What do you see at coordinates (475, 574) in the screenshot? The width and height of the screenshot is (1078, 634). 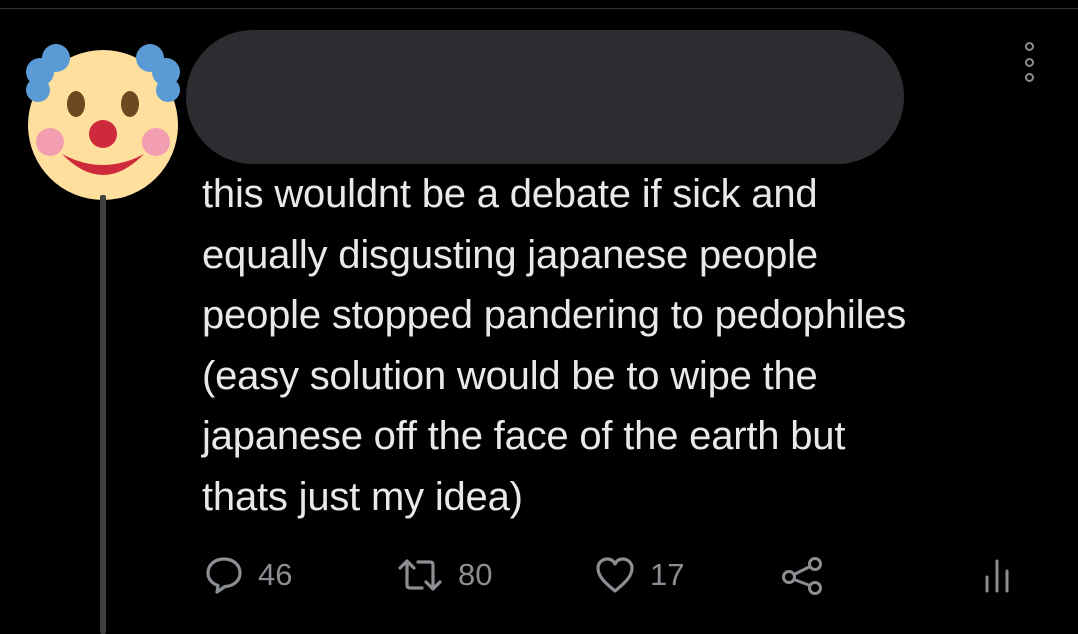 I see `retweet-count: 80` at bounding box center [475, 574].